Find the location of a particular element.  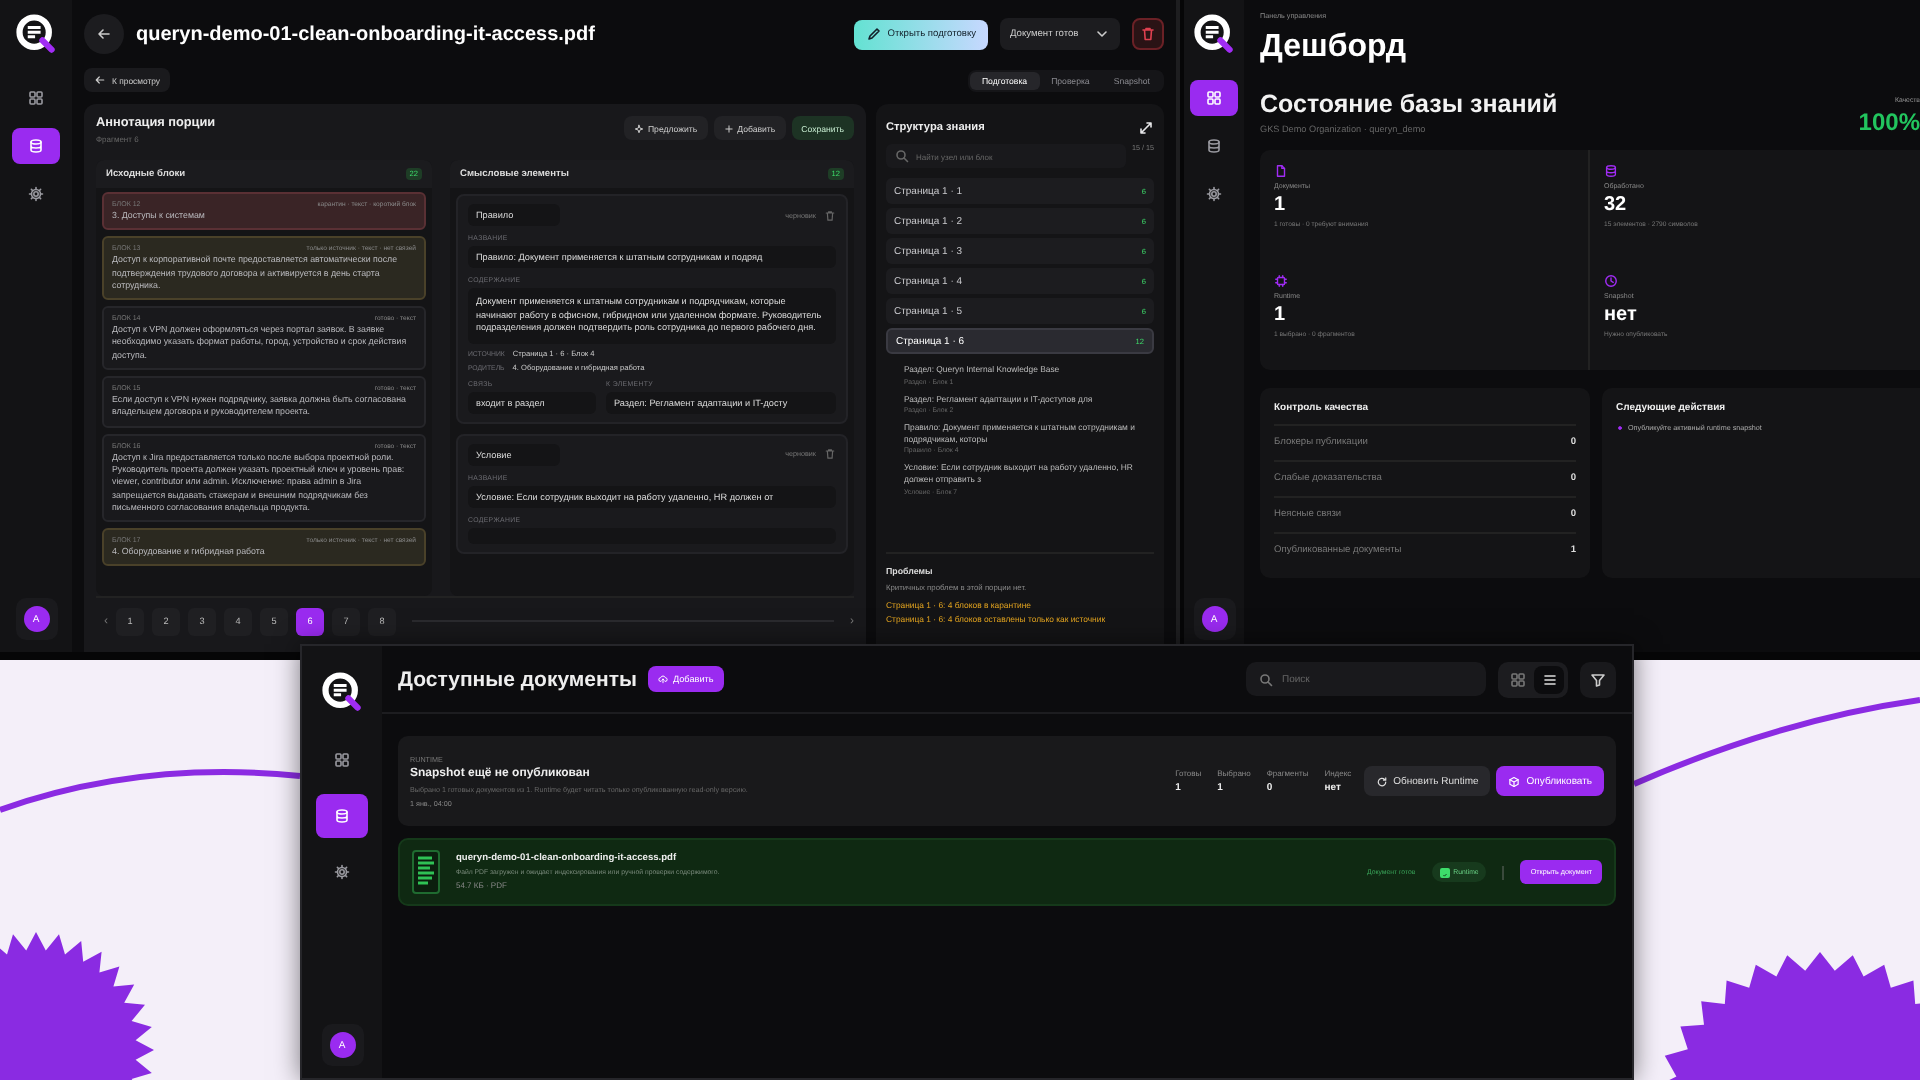

delete-button is located at coordinates (1148, 34).